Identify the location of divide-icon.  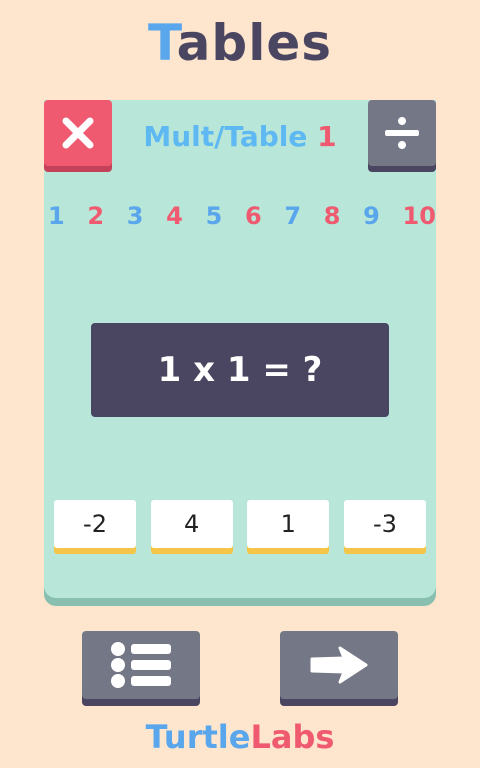
(402, 133).